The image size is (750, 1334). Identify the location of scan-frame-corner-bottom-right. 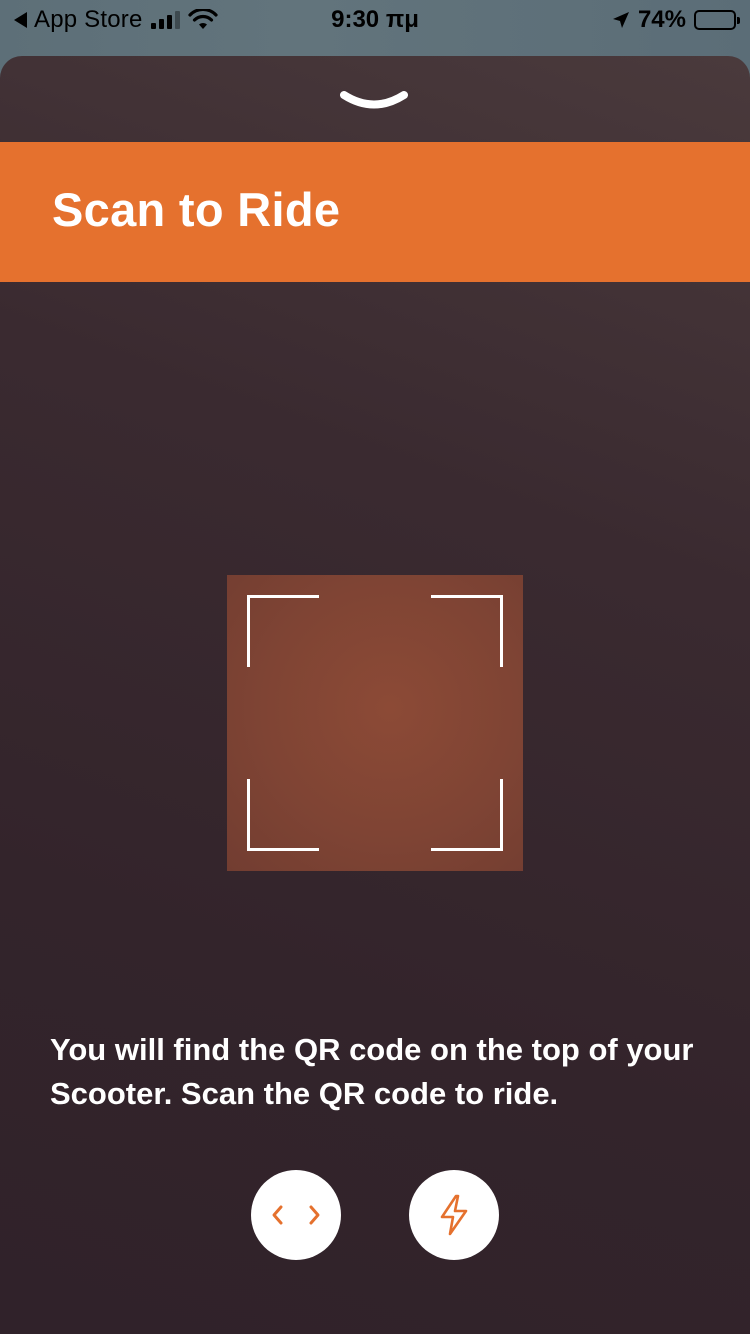
(467, 815).